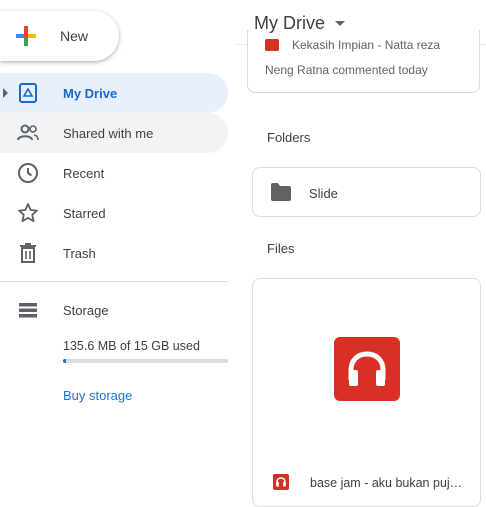 Image resolution: width=486 pixels, height=507 pixels. Describe the element at coordinates (26, 36) in the screenshot. I see `plus-icon` at that location.